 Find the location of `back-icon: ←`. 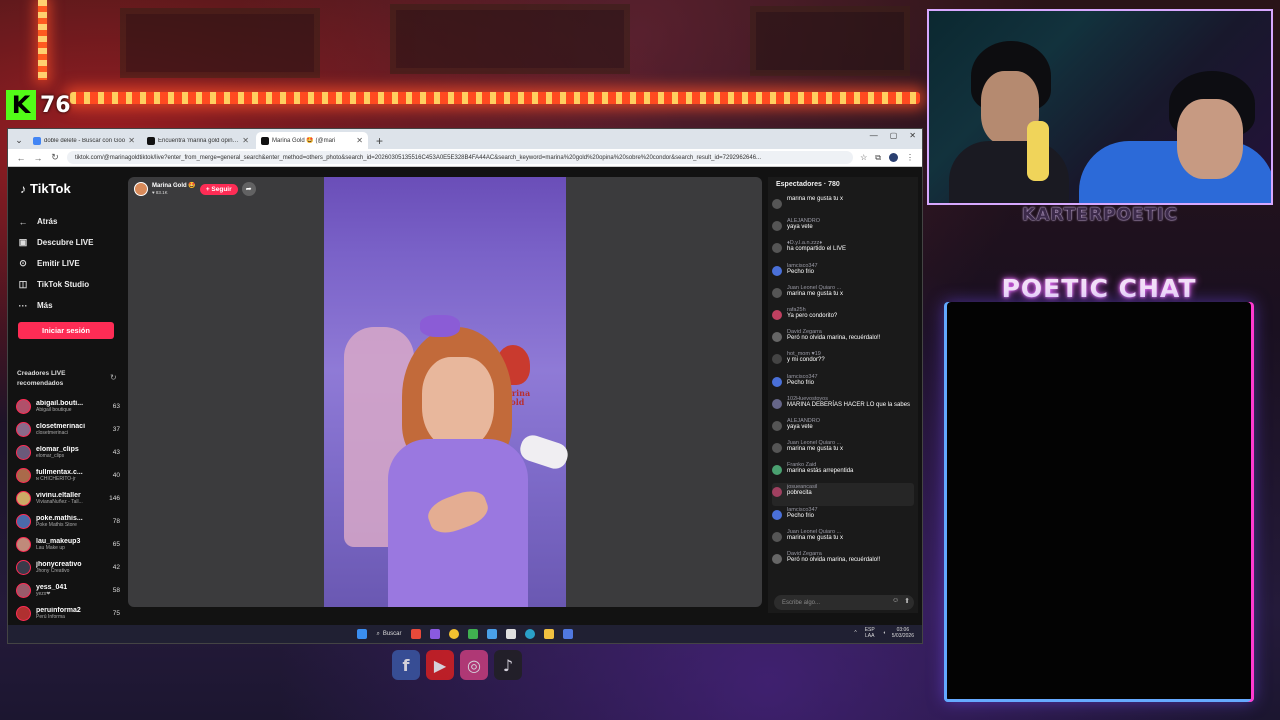

back-icon: ← is located at coordinates (21, 158).